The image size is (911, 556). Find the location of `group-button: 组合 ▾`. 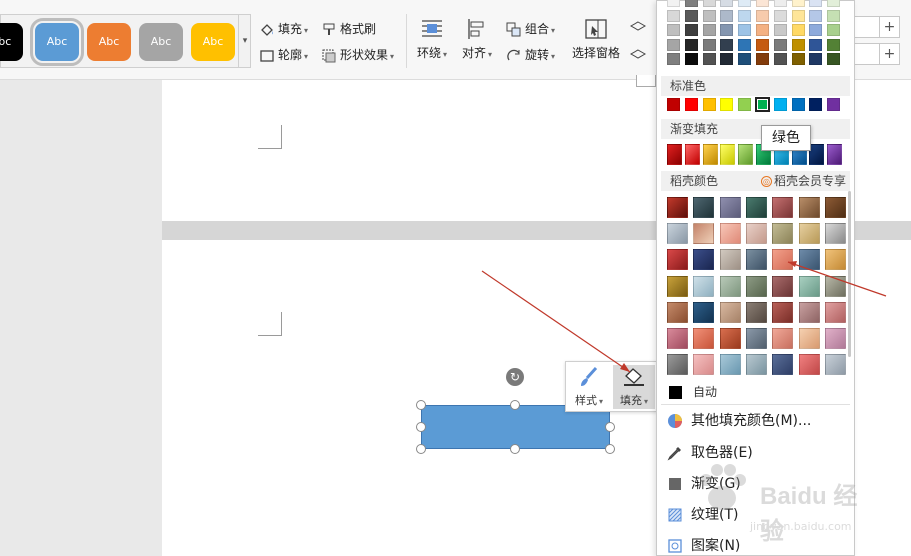

group-button: 组合 ▾ is located at coordinates (530, 29).